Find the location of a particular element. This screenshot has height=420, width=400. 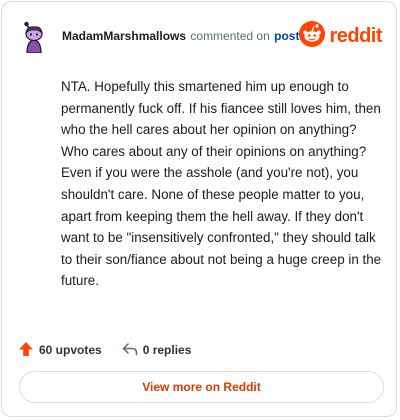

upvote-arrow-icon is located at coordinates (28, 350).